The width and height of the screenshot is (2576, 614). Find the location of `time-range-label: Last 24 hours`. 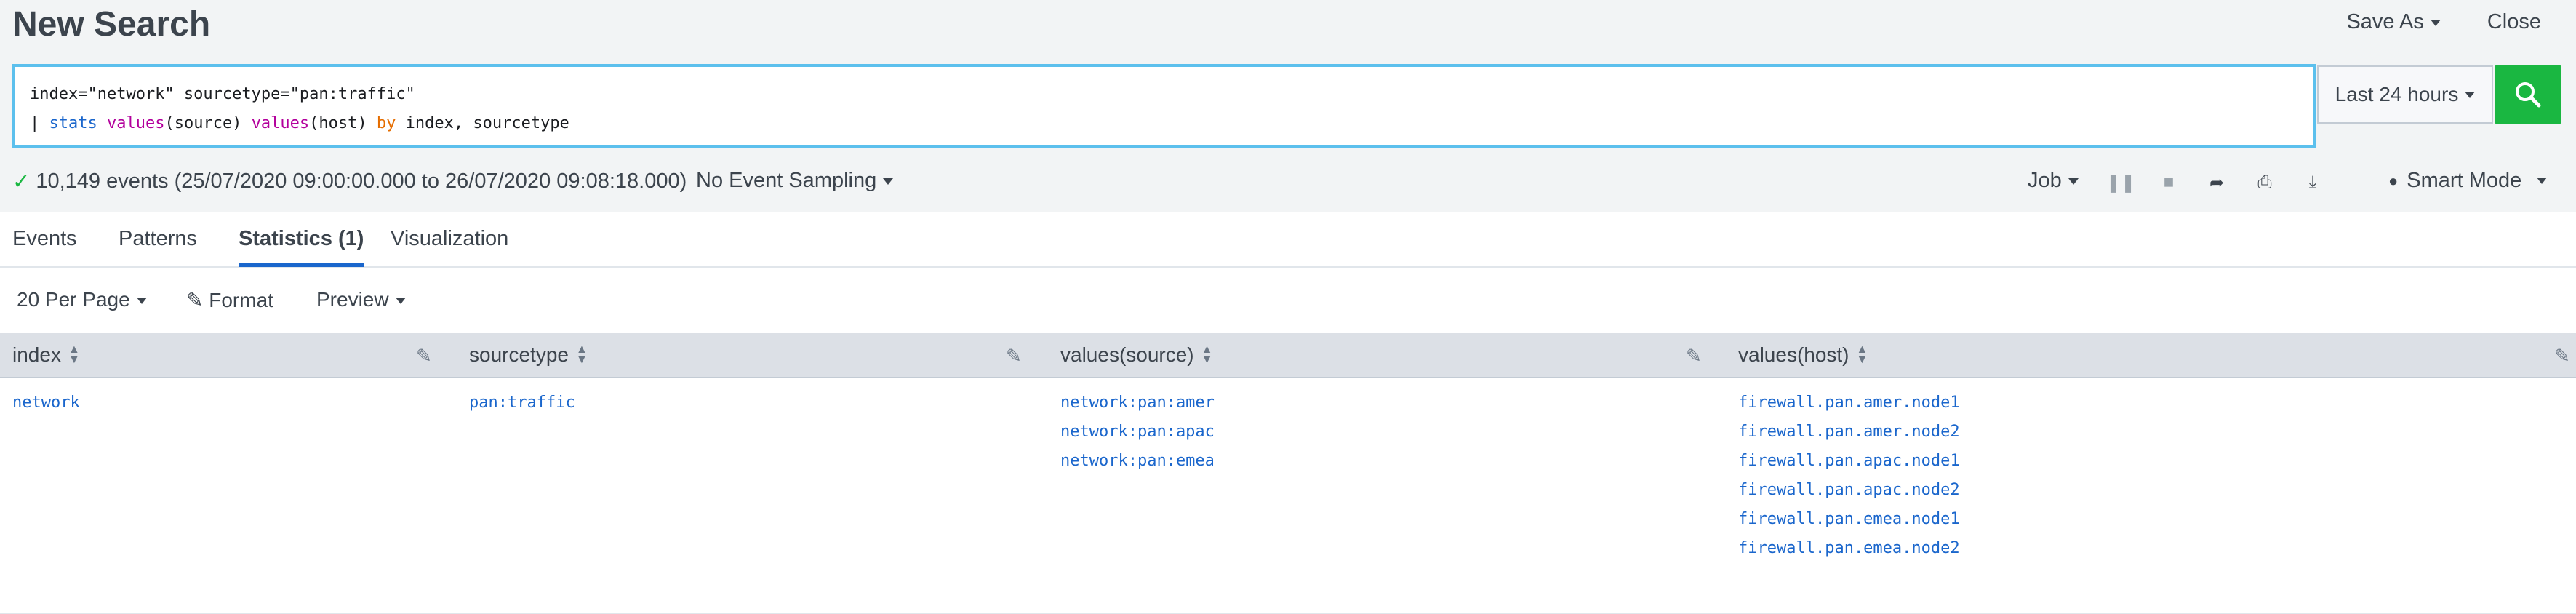

time-range-label: Last 24 hours is located at coordinates (2397, 94).